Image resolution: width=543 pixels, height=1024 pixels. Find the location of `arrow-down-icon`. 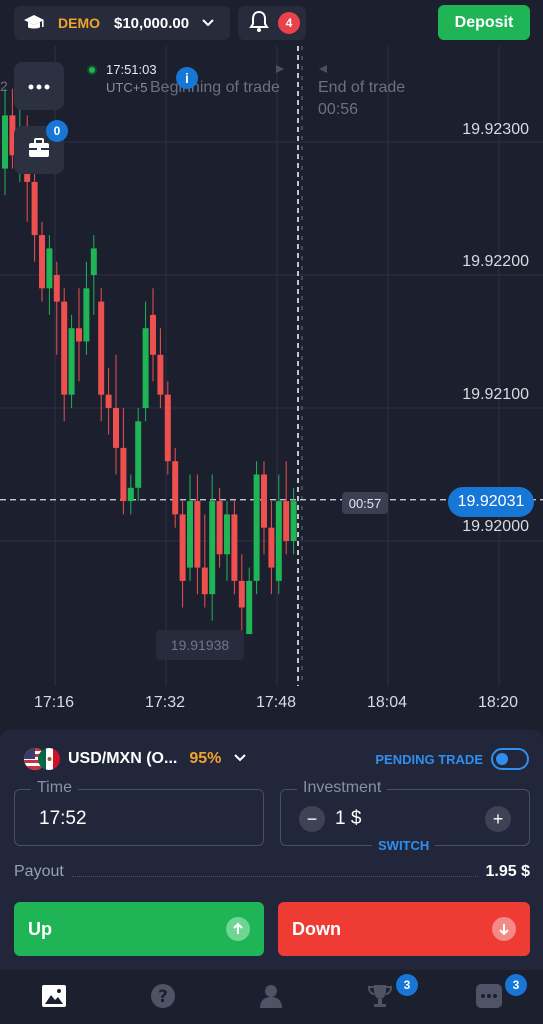

arrow-down-icon is located at coordinates (504, 929).